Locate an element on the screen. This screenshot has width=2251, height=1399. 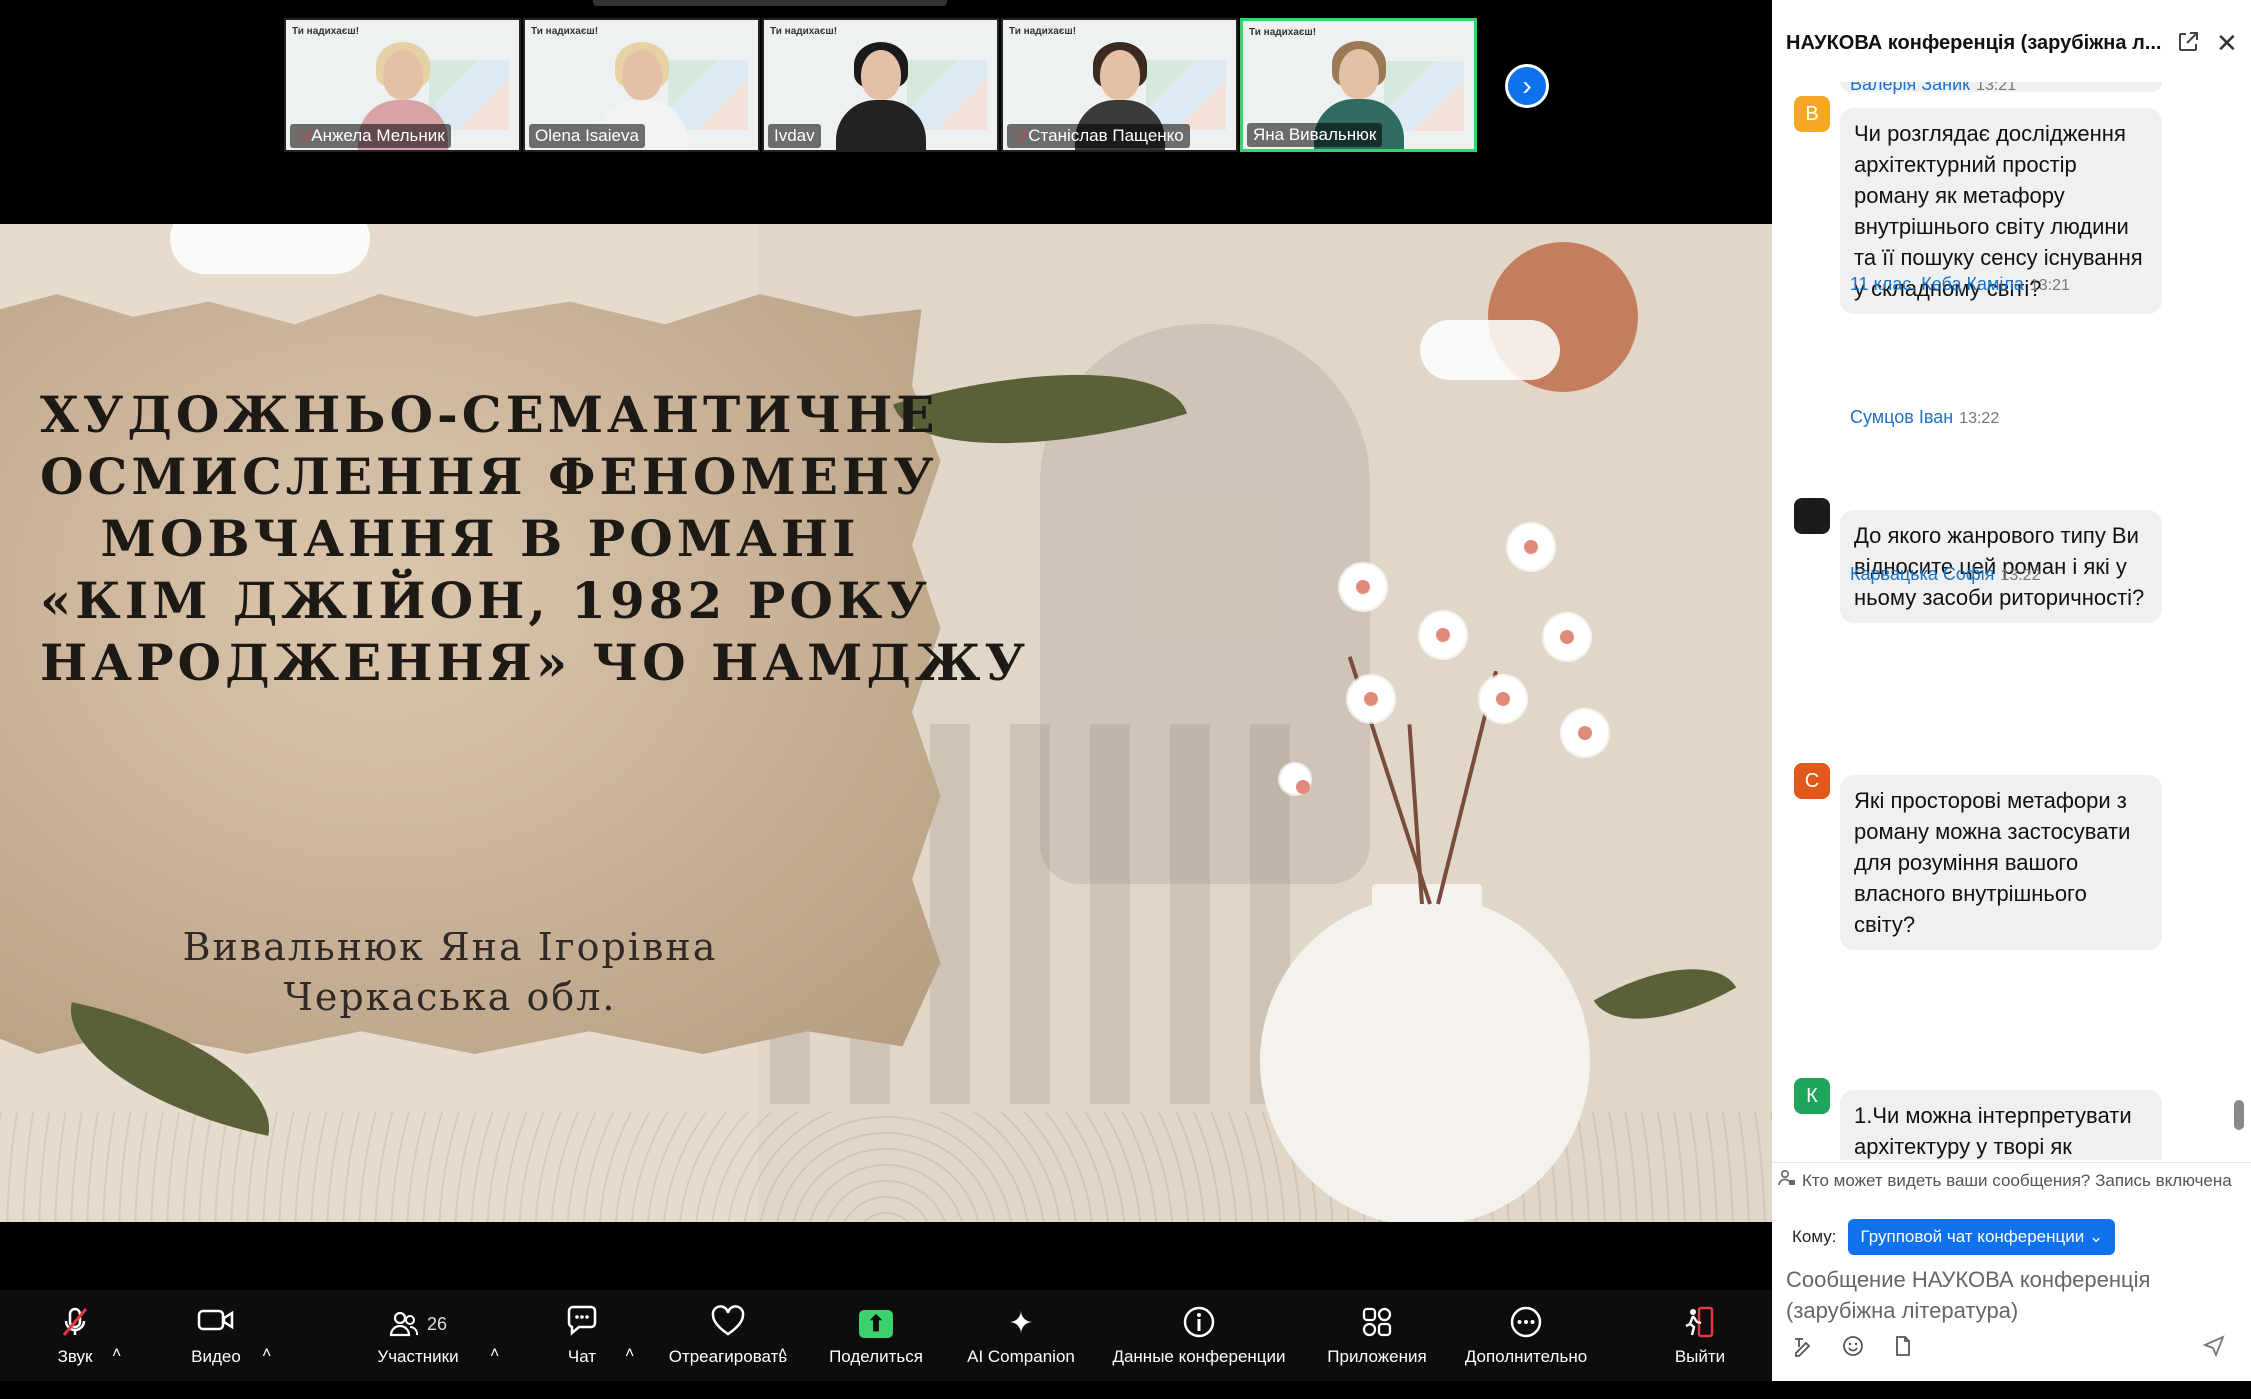
slide-vase is located at coordinates (1425, 1059).